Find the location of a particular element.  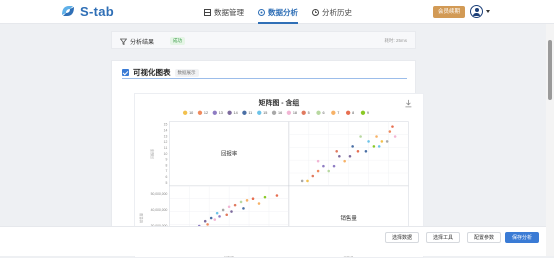

nav-analysis-history: 分析历史 is located at coordinates (332, 12).